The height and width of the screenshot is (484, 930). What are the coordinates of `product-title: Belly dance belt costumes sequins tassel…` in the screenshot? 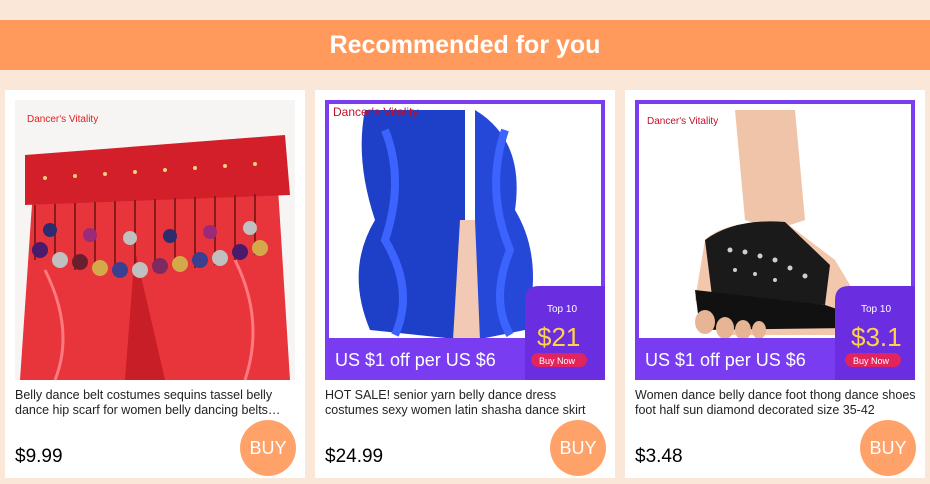 It's located at (156, 403).